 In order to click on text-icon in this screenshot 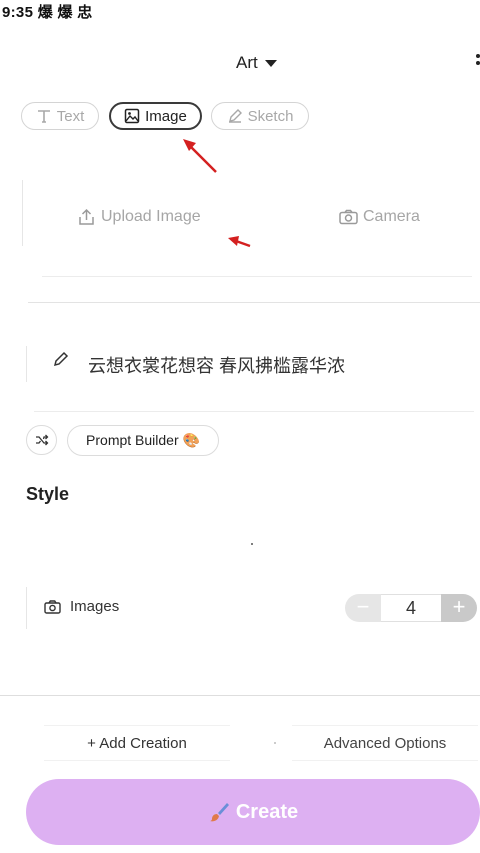, I will do `click(44, 116)`.